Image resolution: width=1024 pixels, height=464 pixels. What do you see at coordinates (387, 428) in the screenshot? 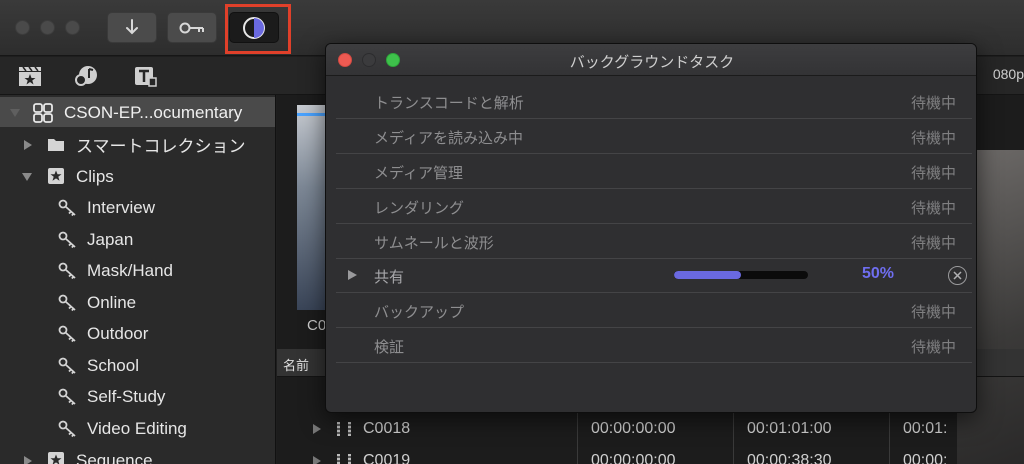
I see `clip-name: C0018` at bounding box center [387, 428].